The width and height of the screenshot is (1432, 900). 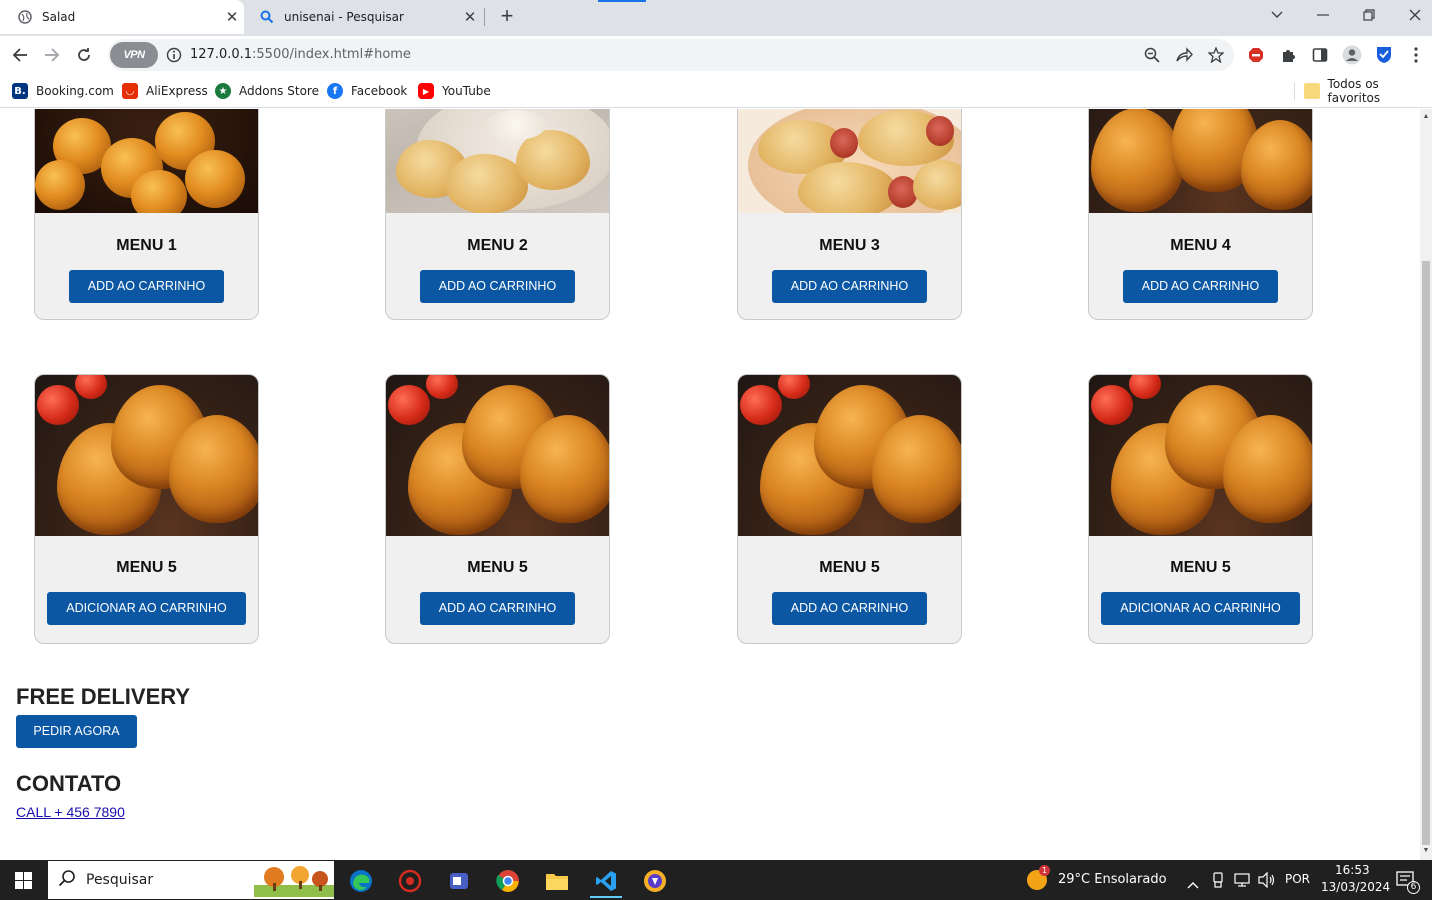 I want to click on menu-card-4: MENU 4 ADD AO CARRINHO, so click(x=1200, y=214).